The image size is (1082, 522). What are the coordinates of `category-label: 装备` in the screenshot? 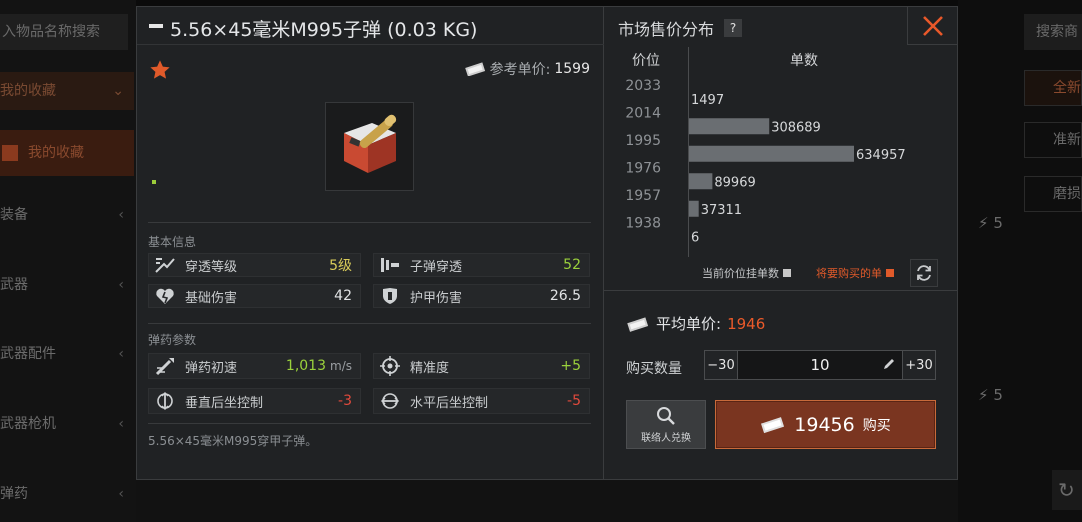 It's located at (14, 215).